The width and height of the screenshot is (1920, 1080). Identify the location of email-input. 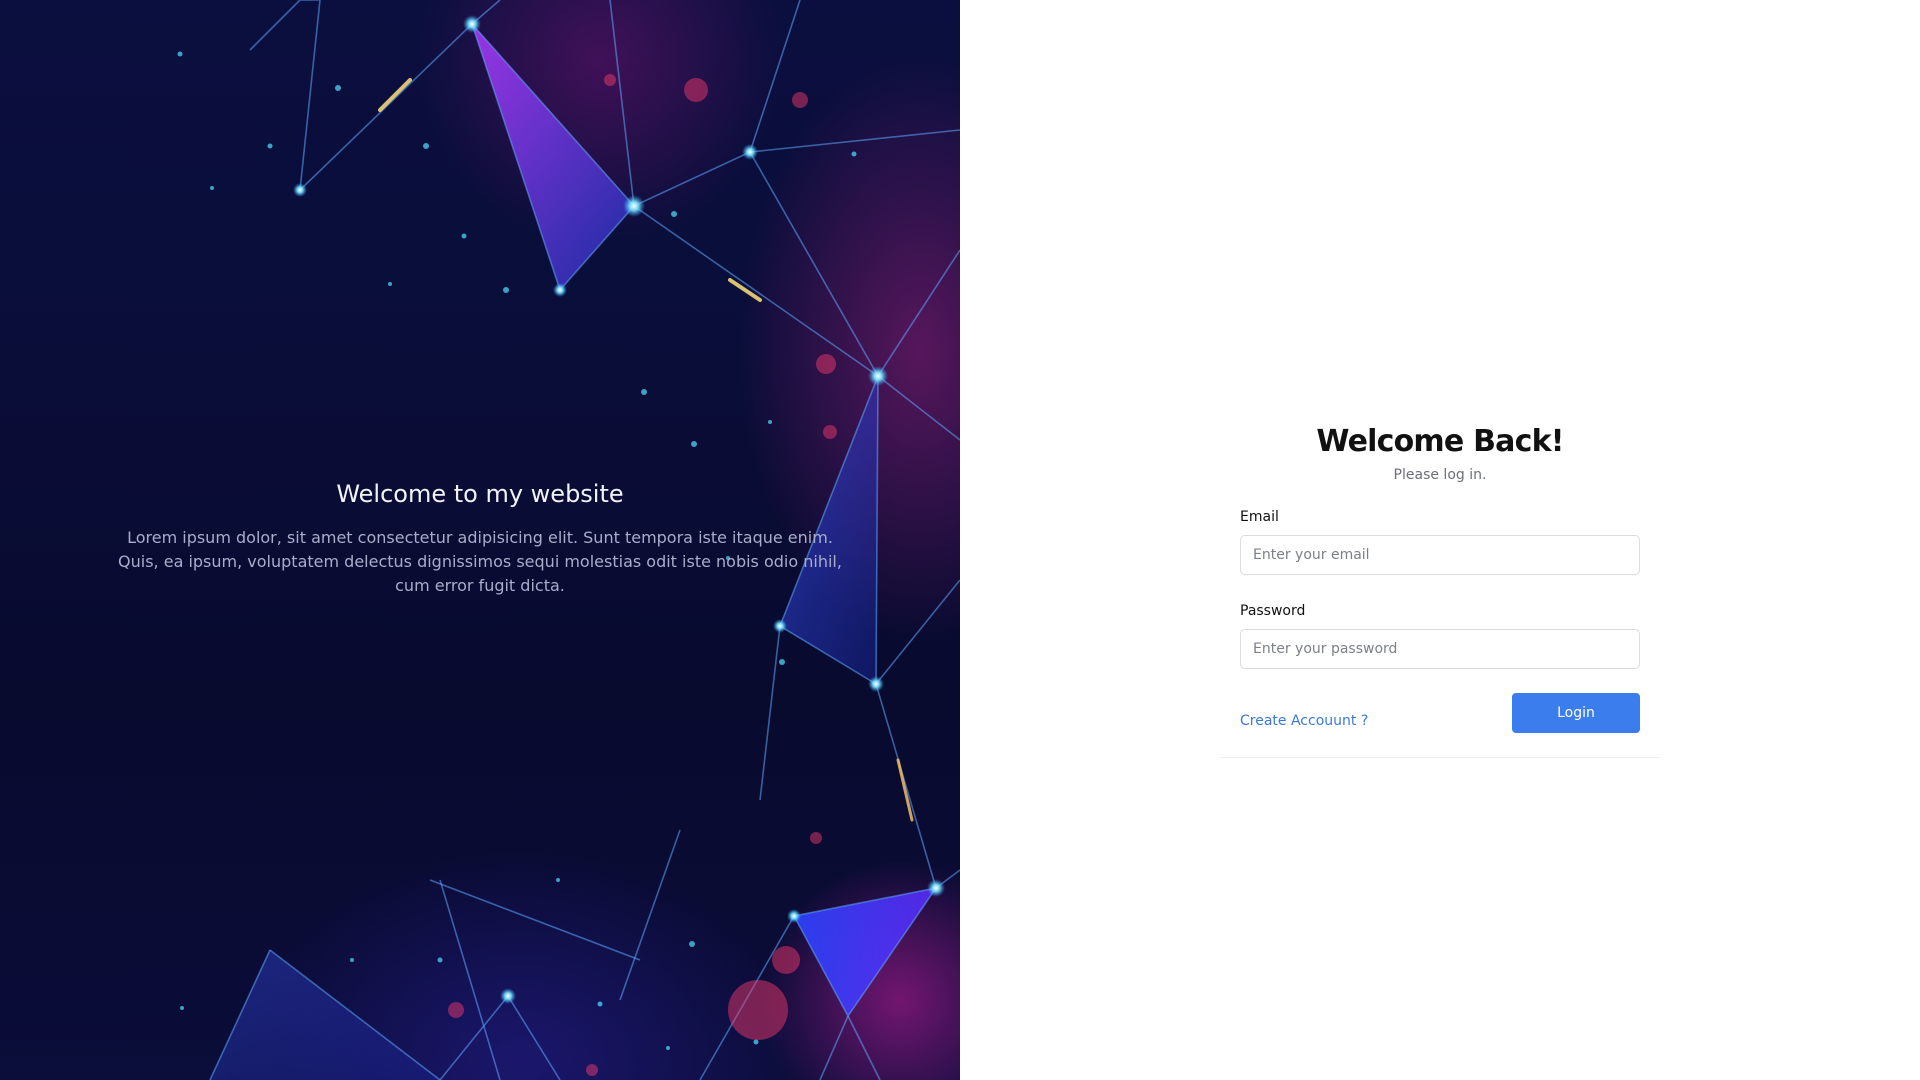
(1440, 555).